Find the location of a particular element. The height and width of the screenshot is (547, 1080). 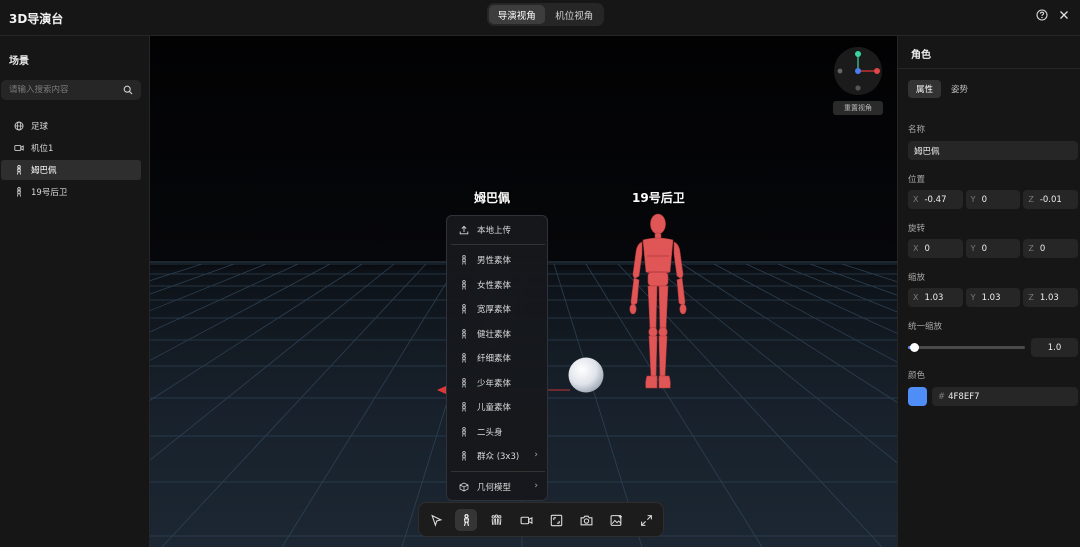

image-add-icon is located at coordinates (616, 520).